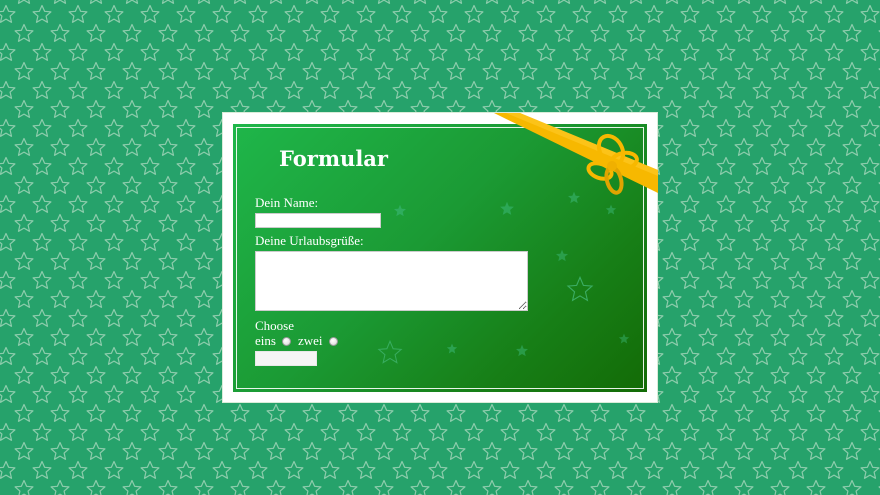  I want to click on option-group: eins zwei, so click(300, 341).